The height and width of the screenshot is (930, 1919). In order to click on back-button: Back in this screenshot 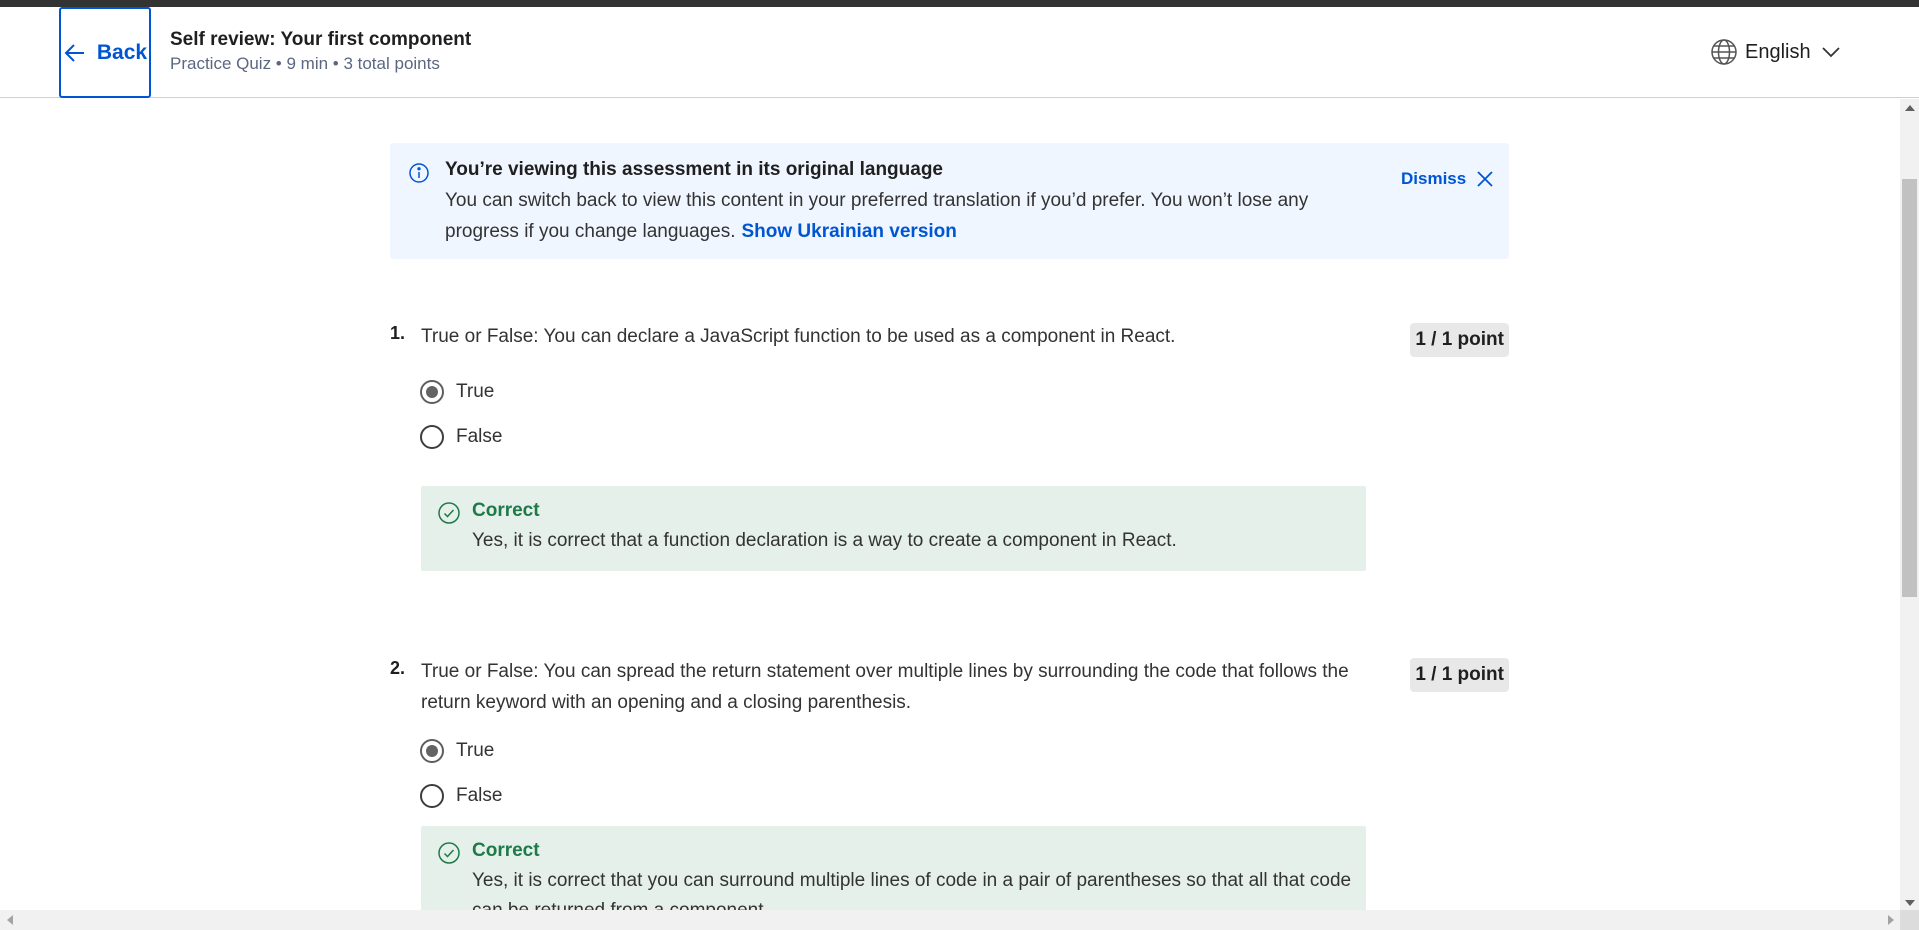, I will do `click(105, 52)`.